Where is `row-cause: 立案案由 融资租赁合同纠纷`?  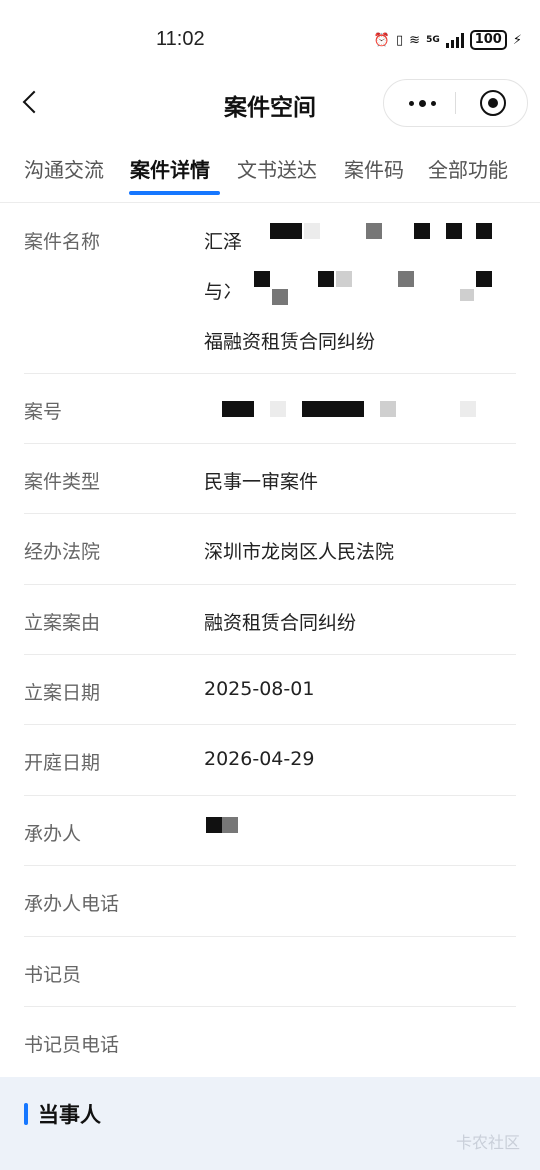
row-cause: 立案案由 融资租赁合同纠纷 is located at coordinates (270, 619).